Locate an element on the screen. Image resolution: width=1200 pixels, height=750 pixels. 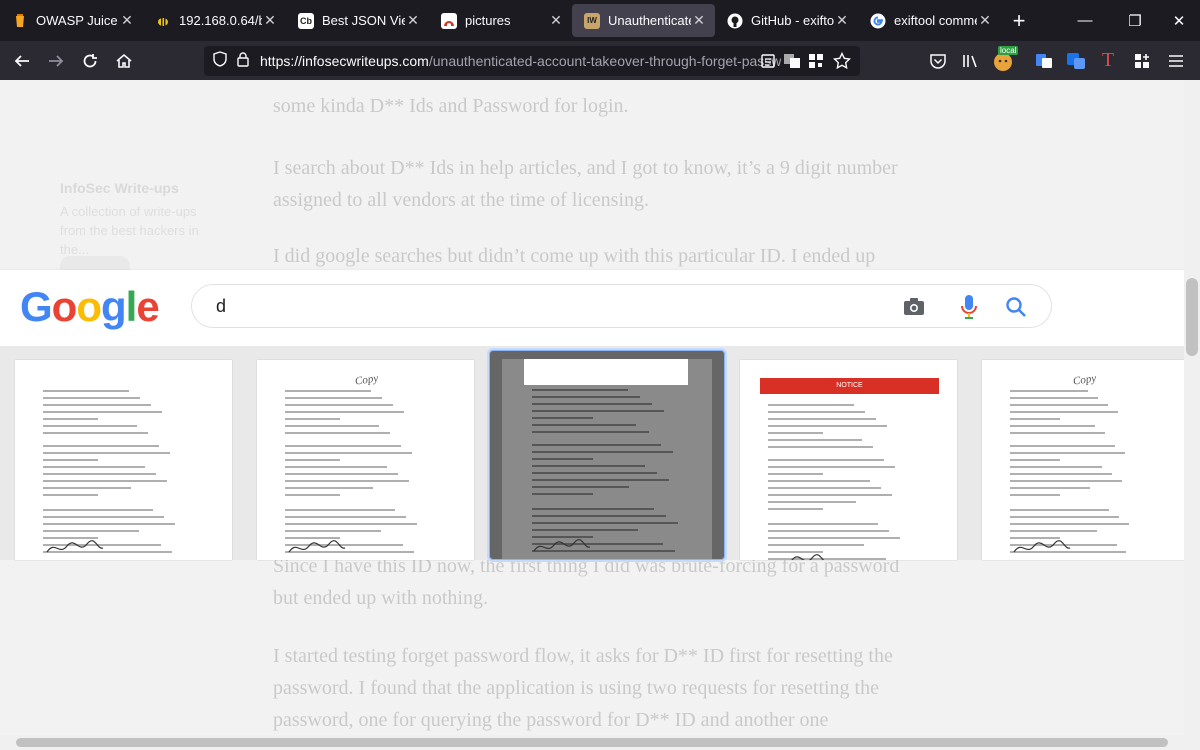
tab-github: GitHub - exiftool/ ✕ is located at coordinates (786, 20).